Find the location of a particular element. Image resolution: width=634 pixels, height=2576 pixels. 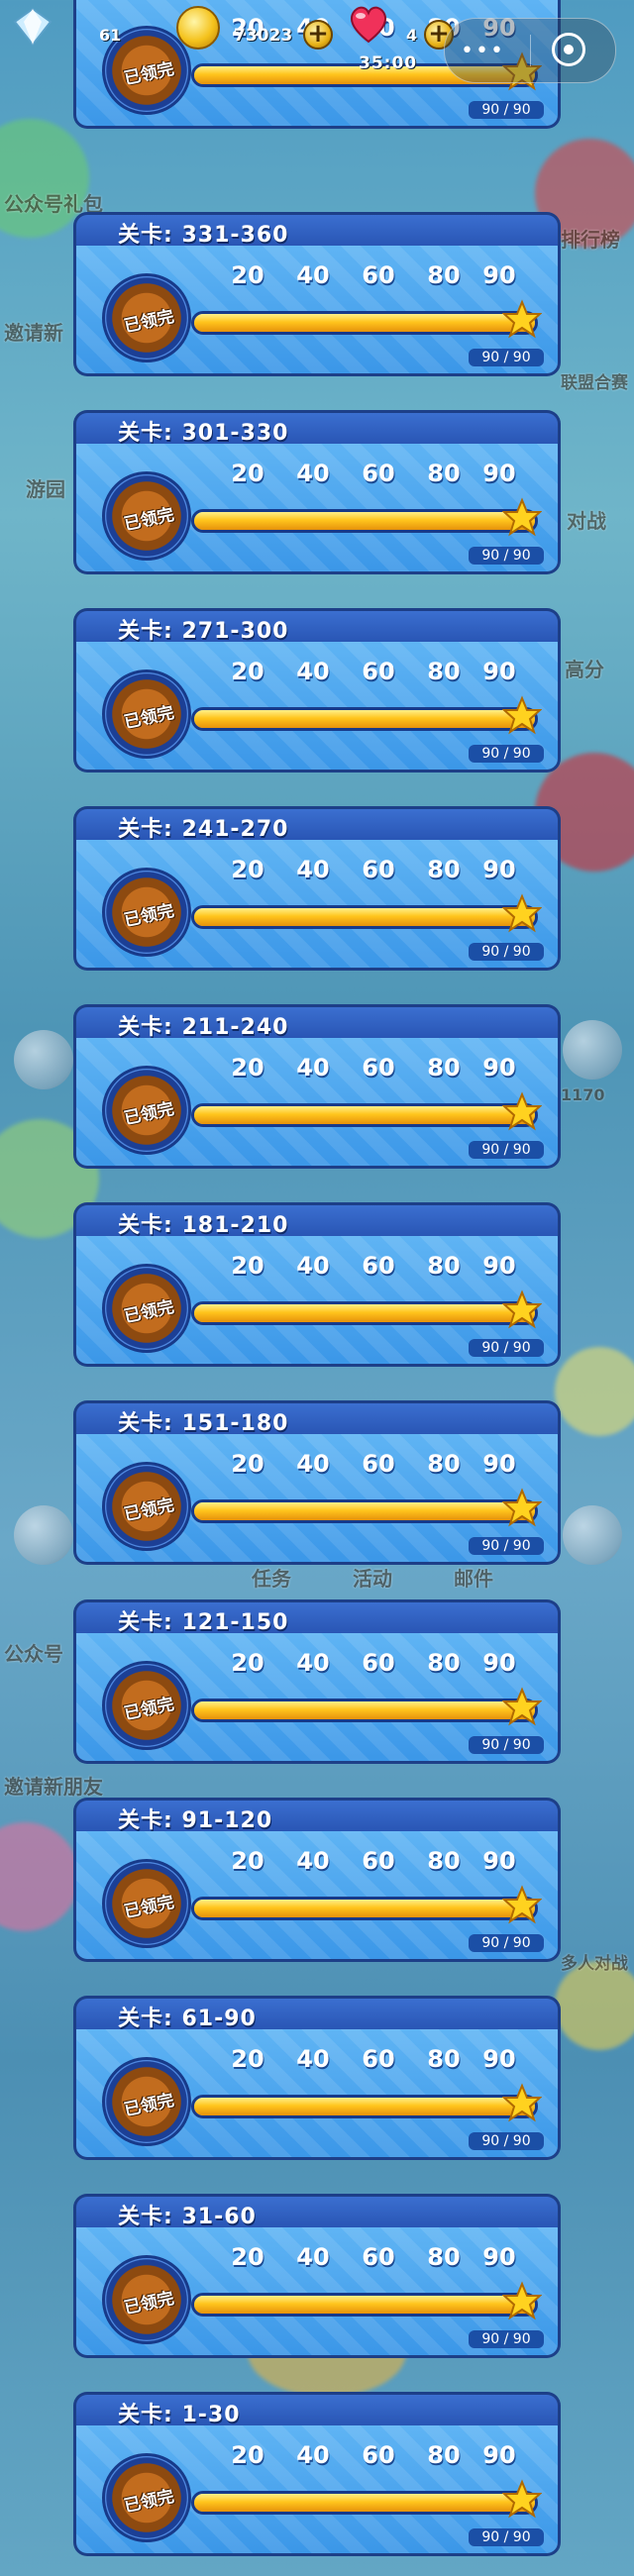

level-reward-card: 关卡: 181-210 已领完 20 40 60 80 90 90 / 90 is located at coordinates (317, 1284).